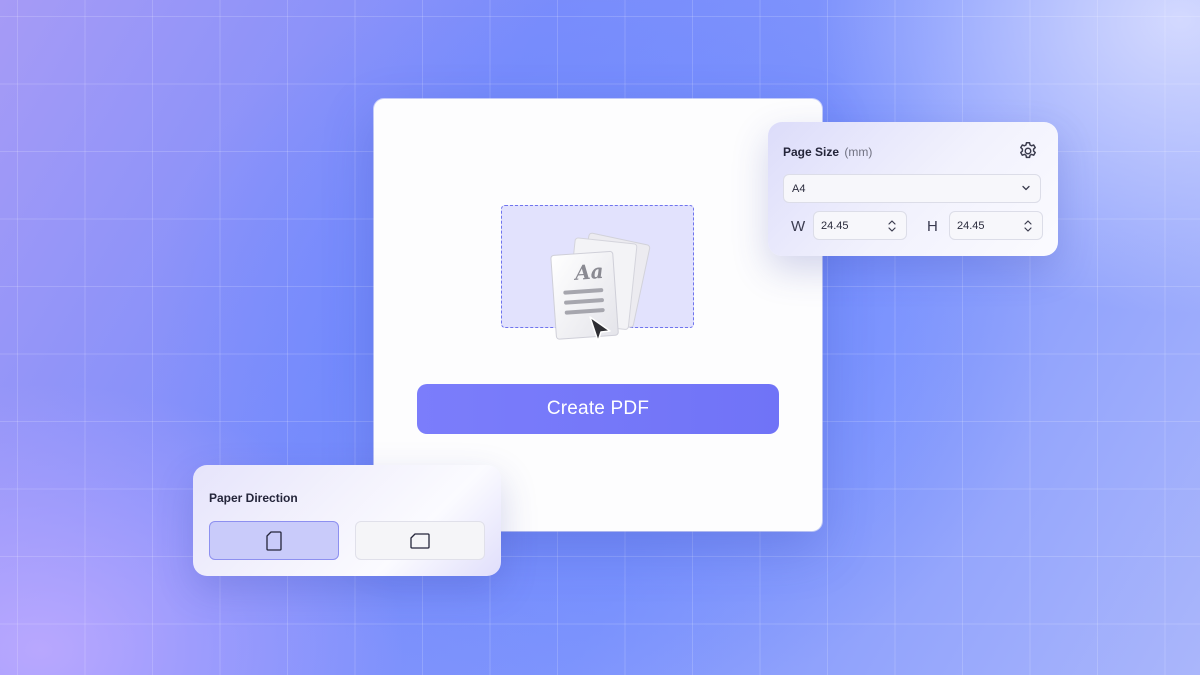  I want to click on create-pdf-button: Create PDF, so click(598, 409).